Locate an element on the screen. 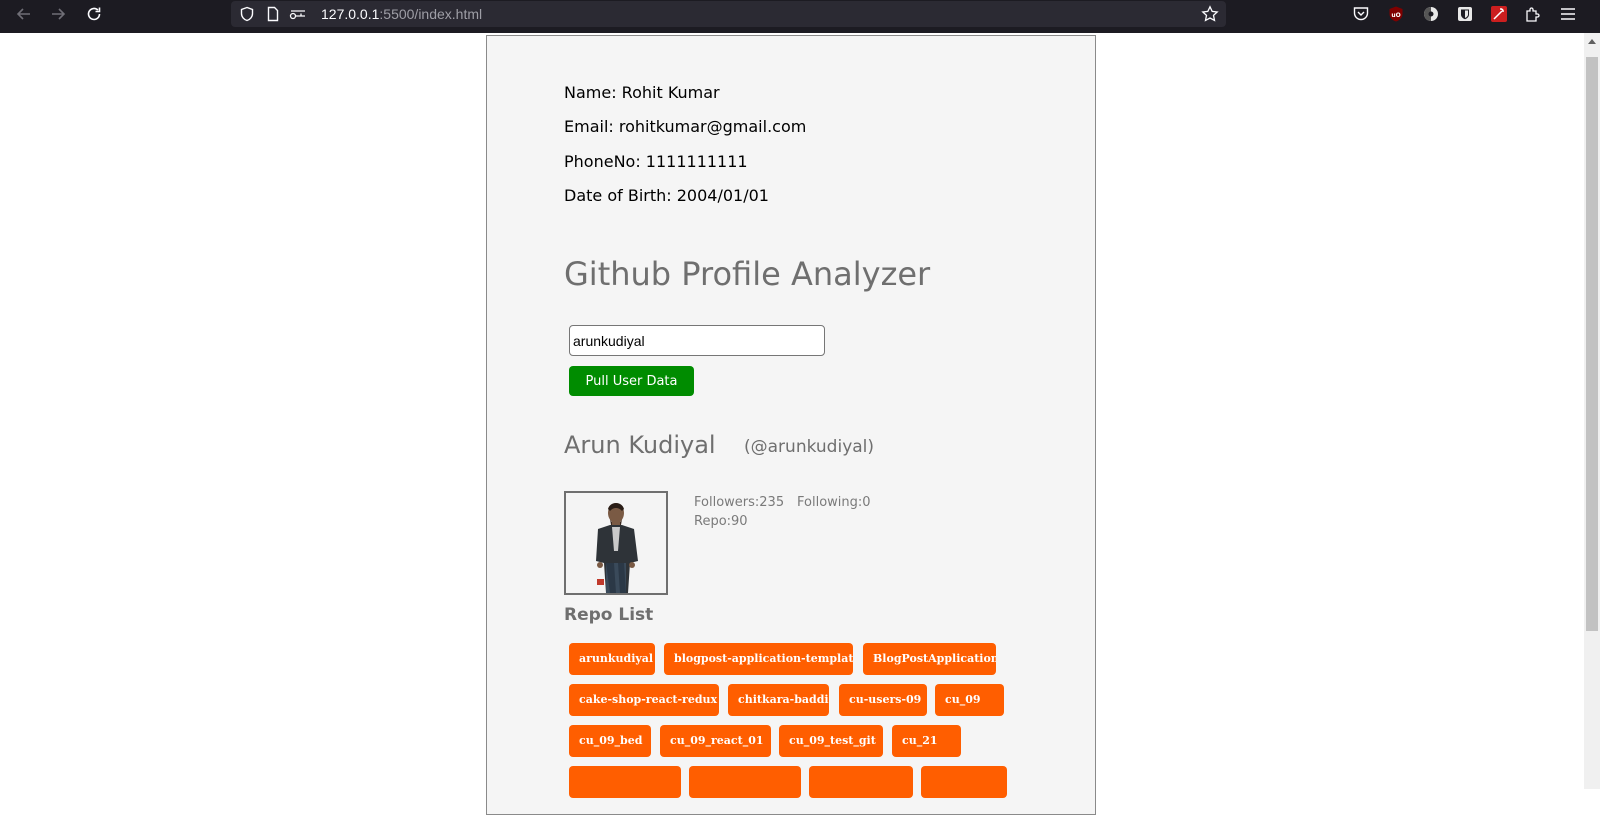  avatar is located at coordinates (616, 543).